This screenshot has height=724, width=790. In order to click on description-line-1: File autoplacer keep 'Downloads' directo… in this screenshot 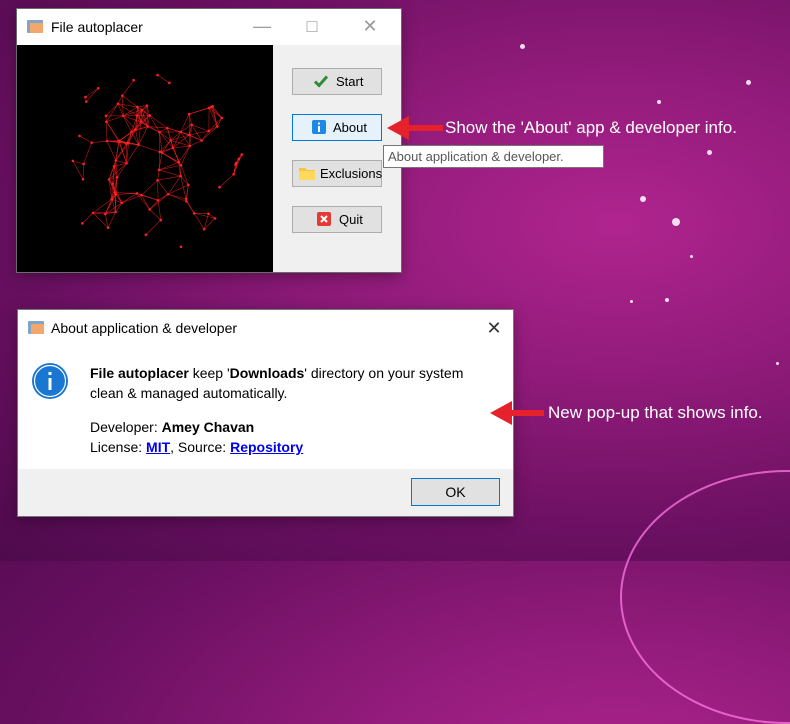, I will do `click(276, 373)`.